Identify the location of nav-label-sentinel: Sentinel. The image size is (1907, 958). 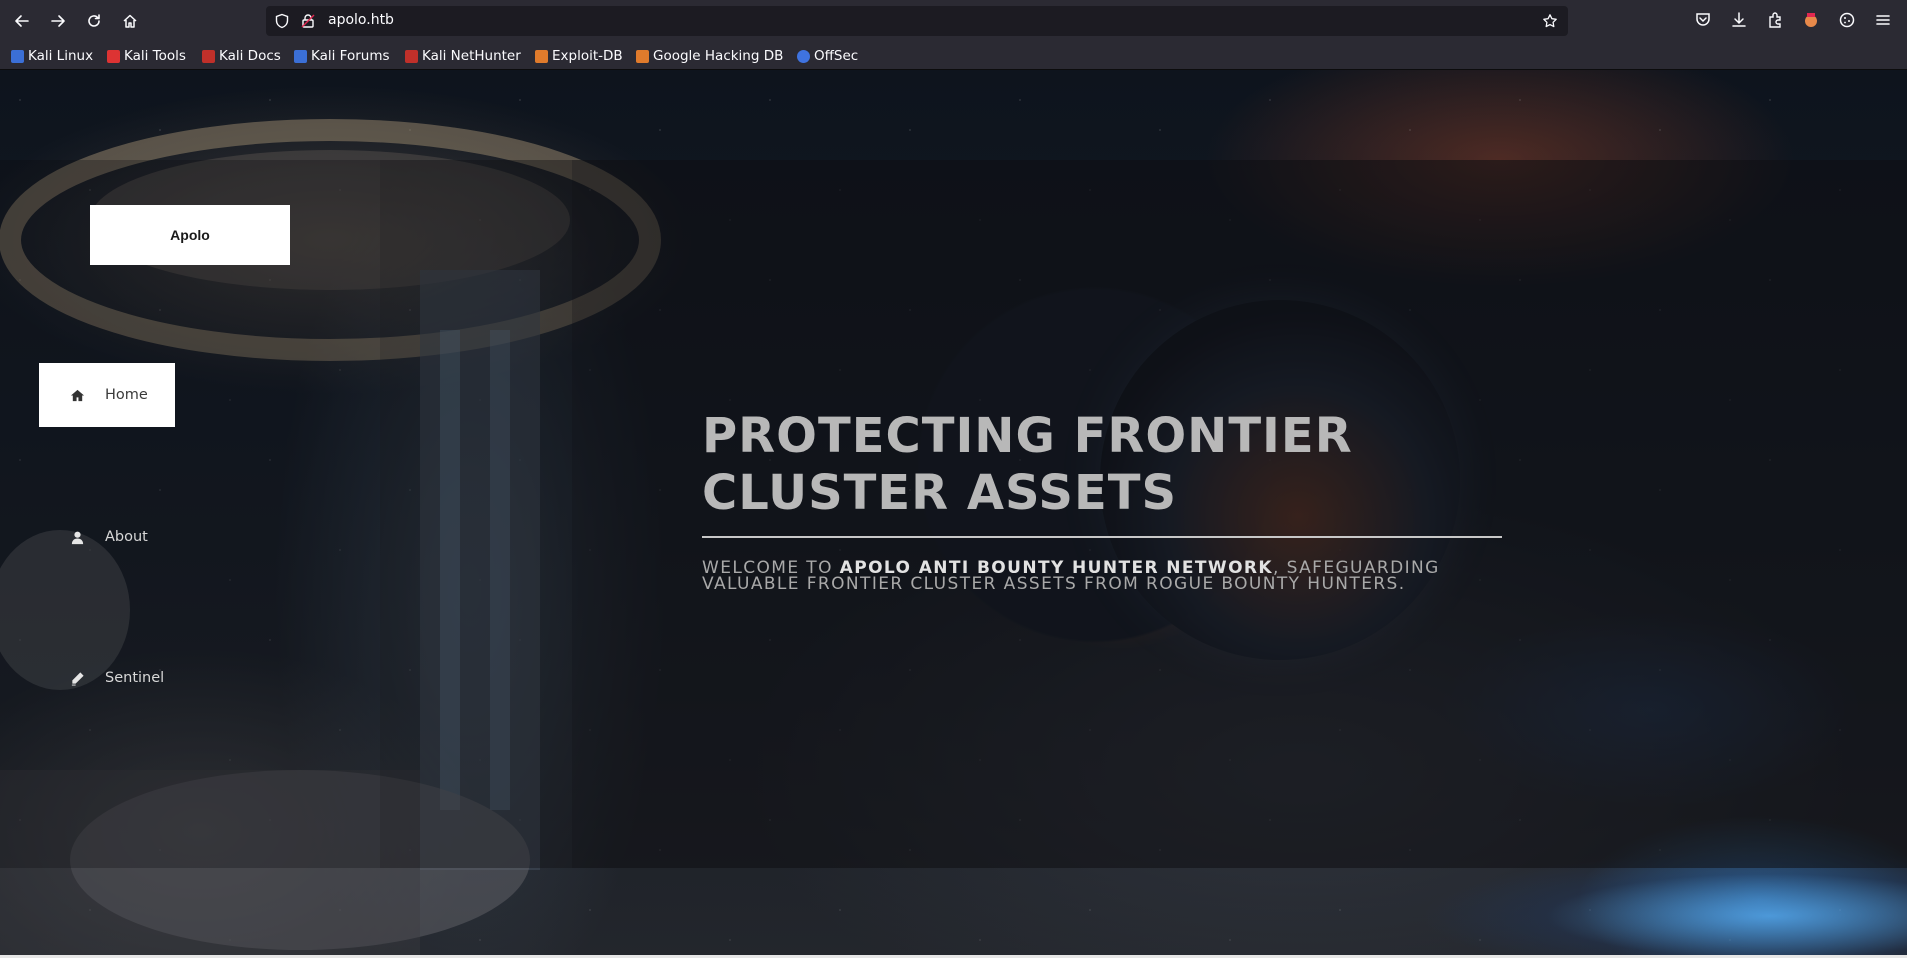
(135, 678).